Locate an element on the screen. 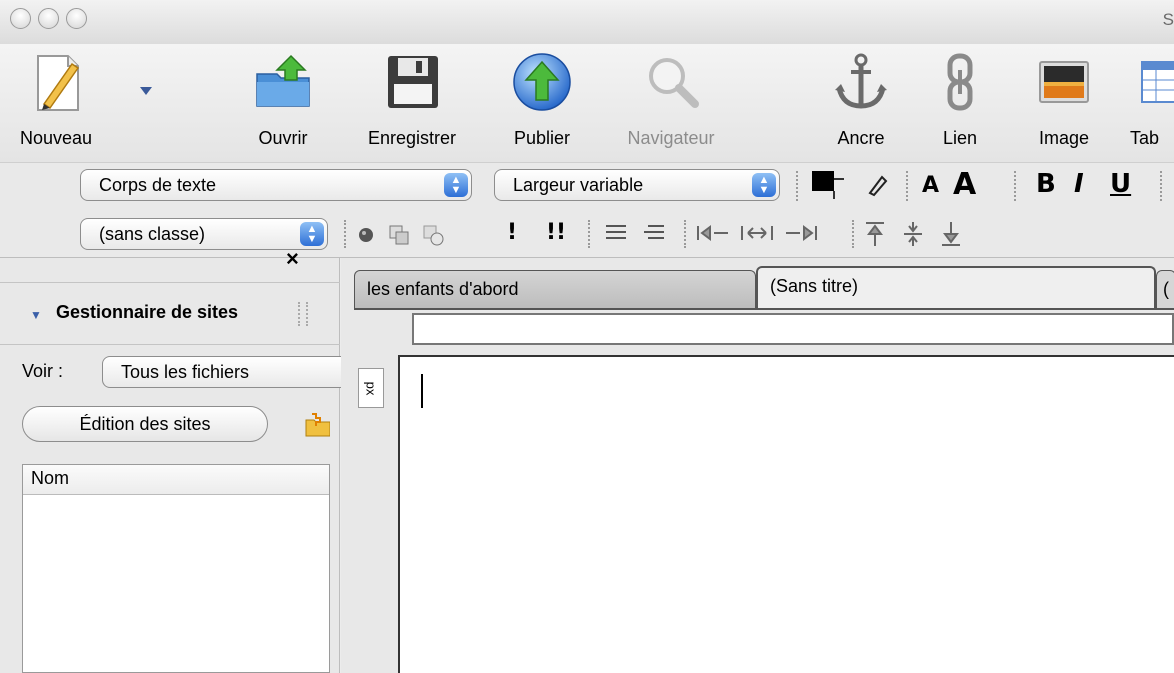 This screenshot has width=1174, height=673. font-family-select: Largeur variable ▲ ▼ is located at coordinates (637, 185).